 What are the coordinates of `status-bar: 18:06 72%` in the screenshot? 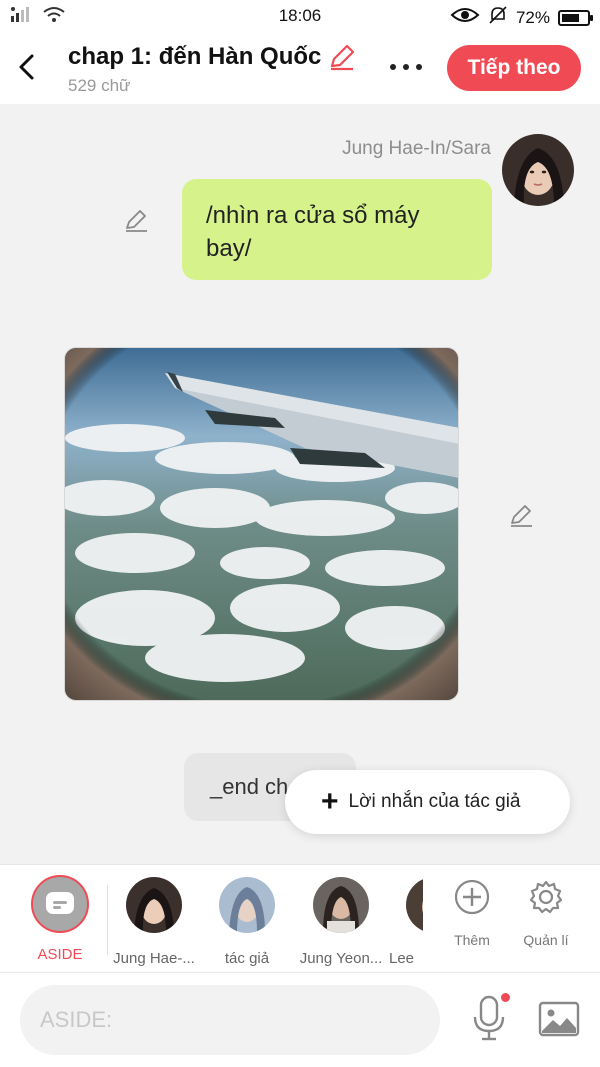 It's located at (300, 16).